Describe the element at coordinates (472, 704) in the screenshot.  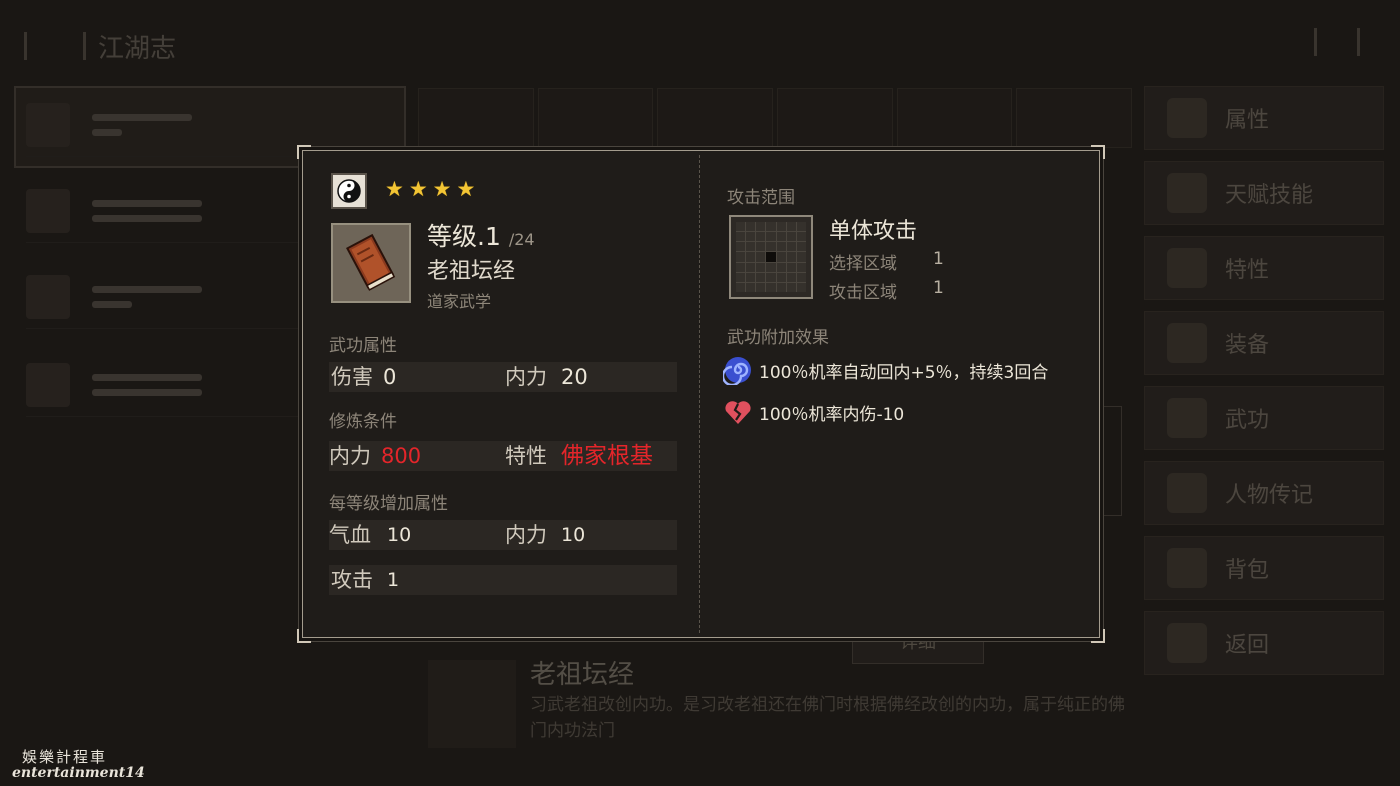
I see `skill-thumbnail` at that location.